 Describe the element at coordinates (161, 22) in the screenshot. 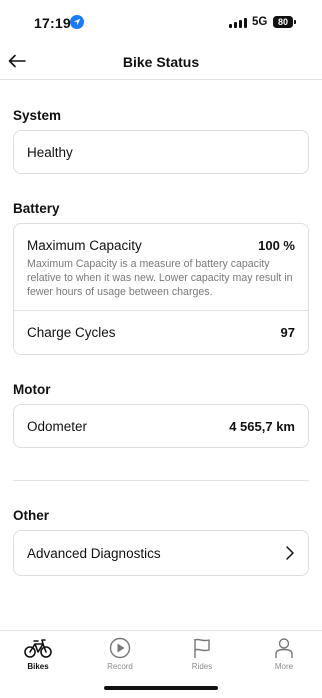

I see `status-bar: 17:19 5G 80` at that location.